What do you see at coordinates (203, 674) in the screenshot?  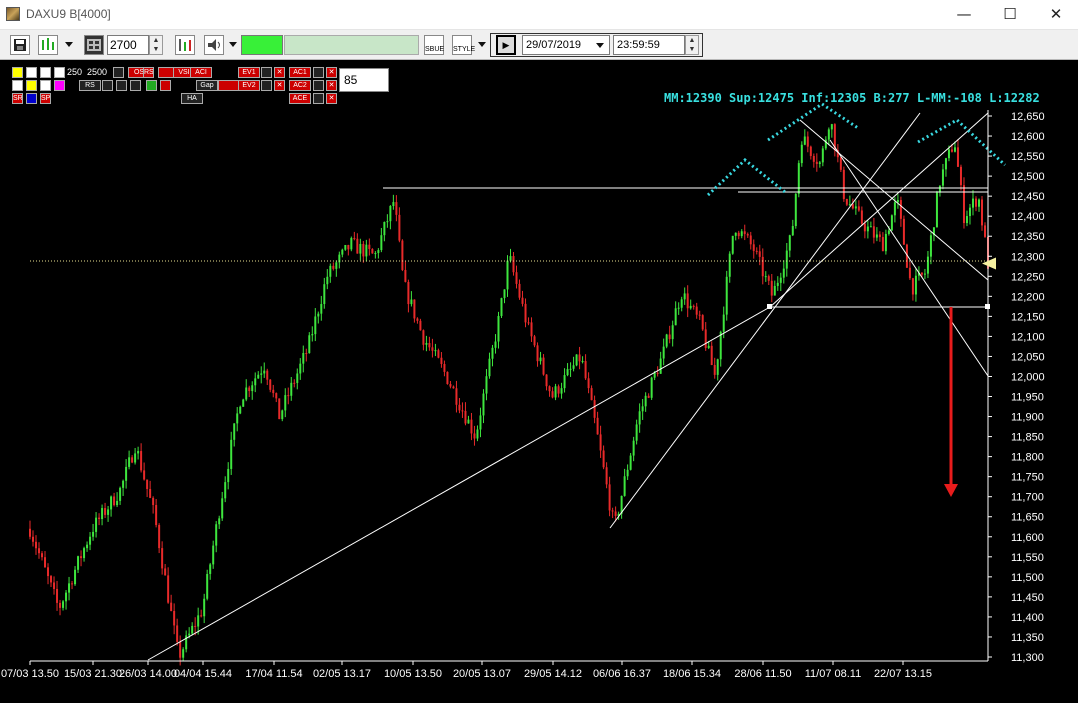 I see `x-tick-label: 04/04 15.44` at bounding box center [203, 674].